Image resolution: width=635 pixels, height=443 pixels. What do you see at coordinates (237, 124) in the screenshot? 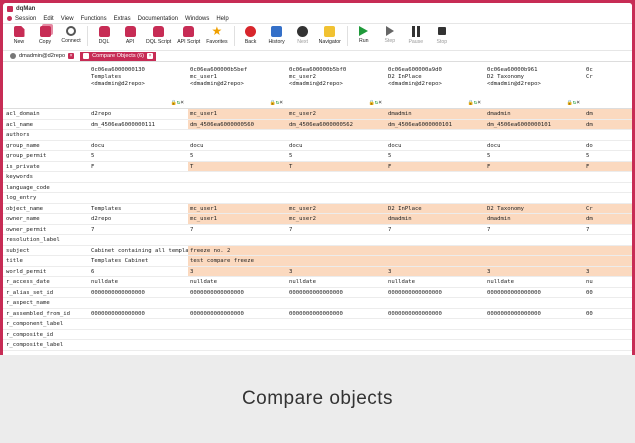
I see `attribute-value: dm_4506ea6000000560` at bounding box center [237, 124].